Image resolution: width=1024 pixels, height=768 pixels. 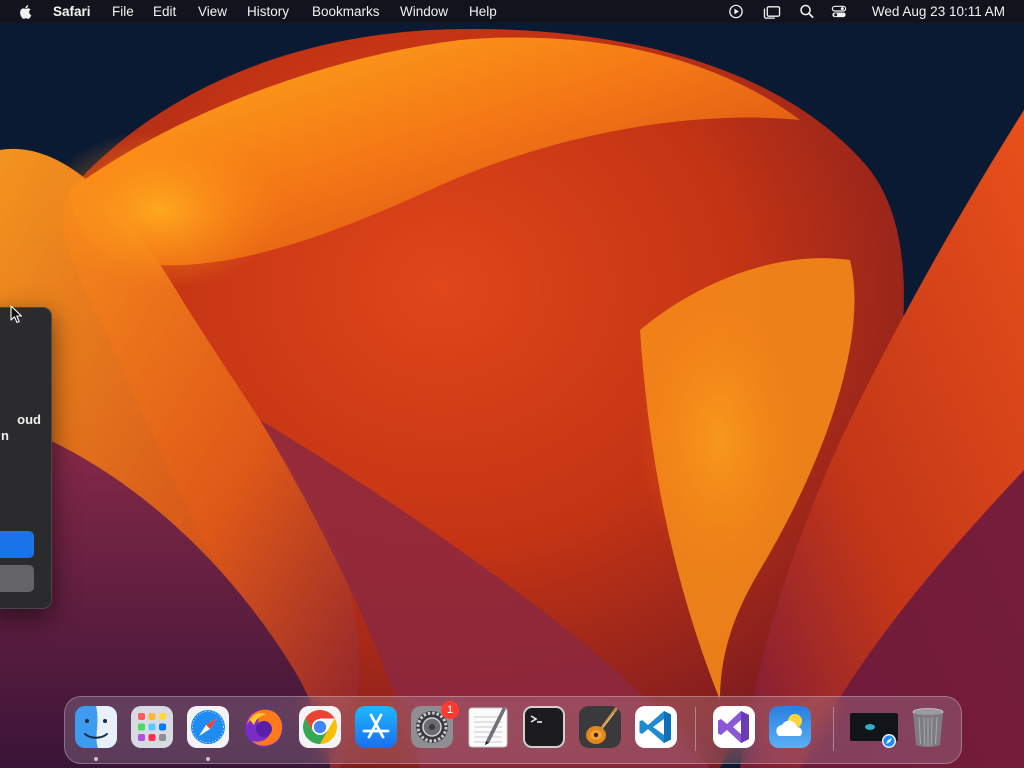 What do you see at coordinates (26, 458) in the screenshot?
I see `partial-dialog-window: oud n` at bounding box center [26, 458].